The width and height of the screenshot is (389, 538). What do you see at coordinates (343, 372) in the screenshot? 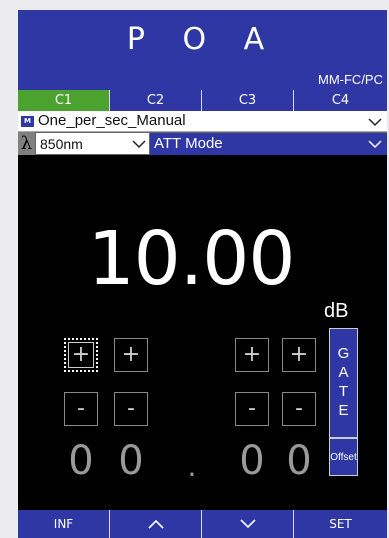
I see `gate-letter: A` at bounding box center [343, 372].